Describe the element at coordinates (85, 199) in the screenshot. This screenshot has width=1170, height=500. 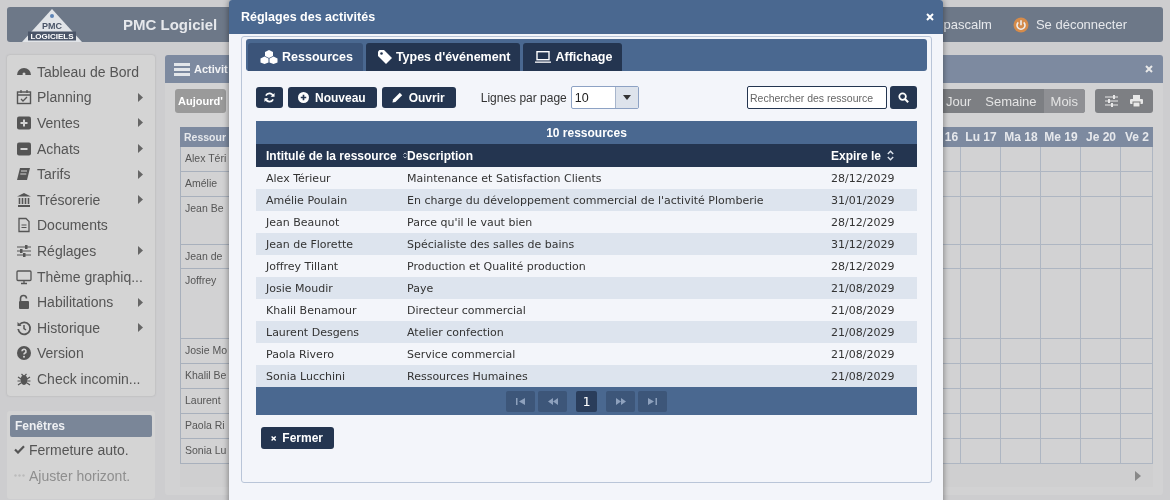
I see `sidebar-item: Trésorerie` at that location.